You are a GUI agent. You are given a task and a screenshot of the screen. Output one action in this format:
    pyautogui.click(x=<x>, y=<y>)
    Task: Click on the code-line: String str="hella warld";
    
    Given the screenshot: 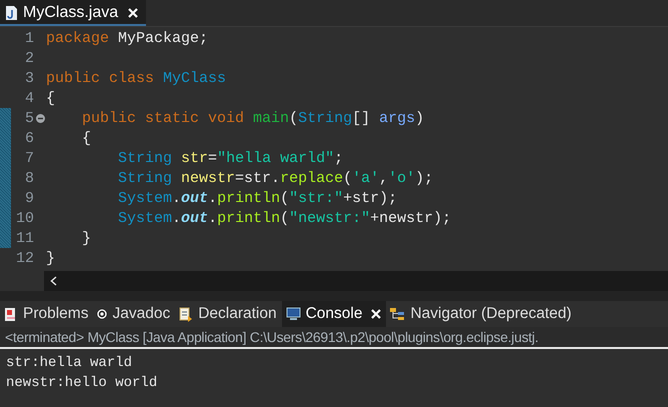 What is the action you would take?
    pyautogui.click(x=230, y=158)
    